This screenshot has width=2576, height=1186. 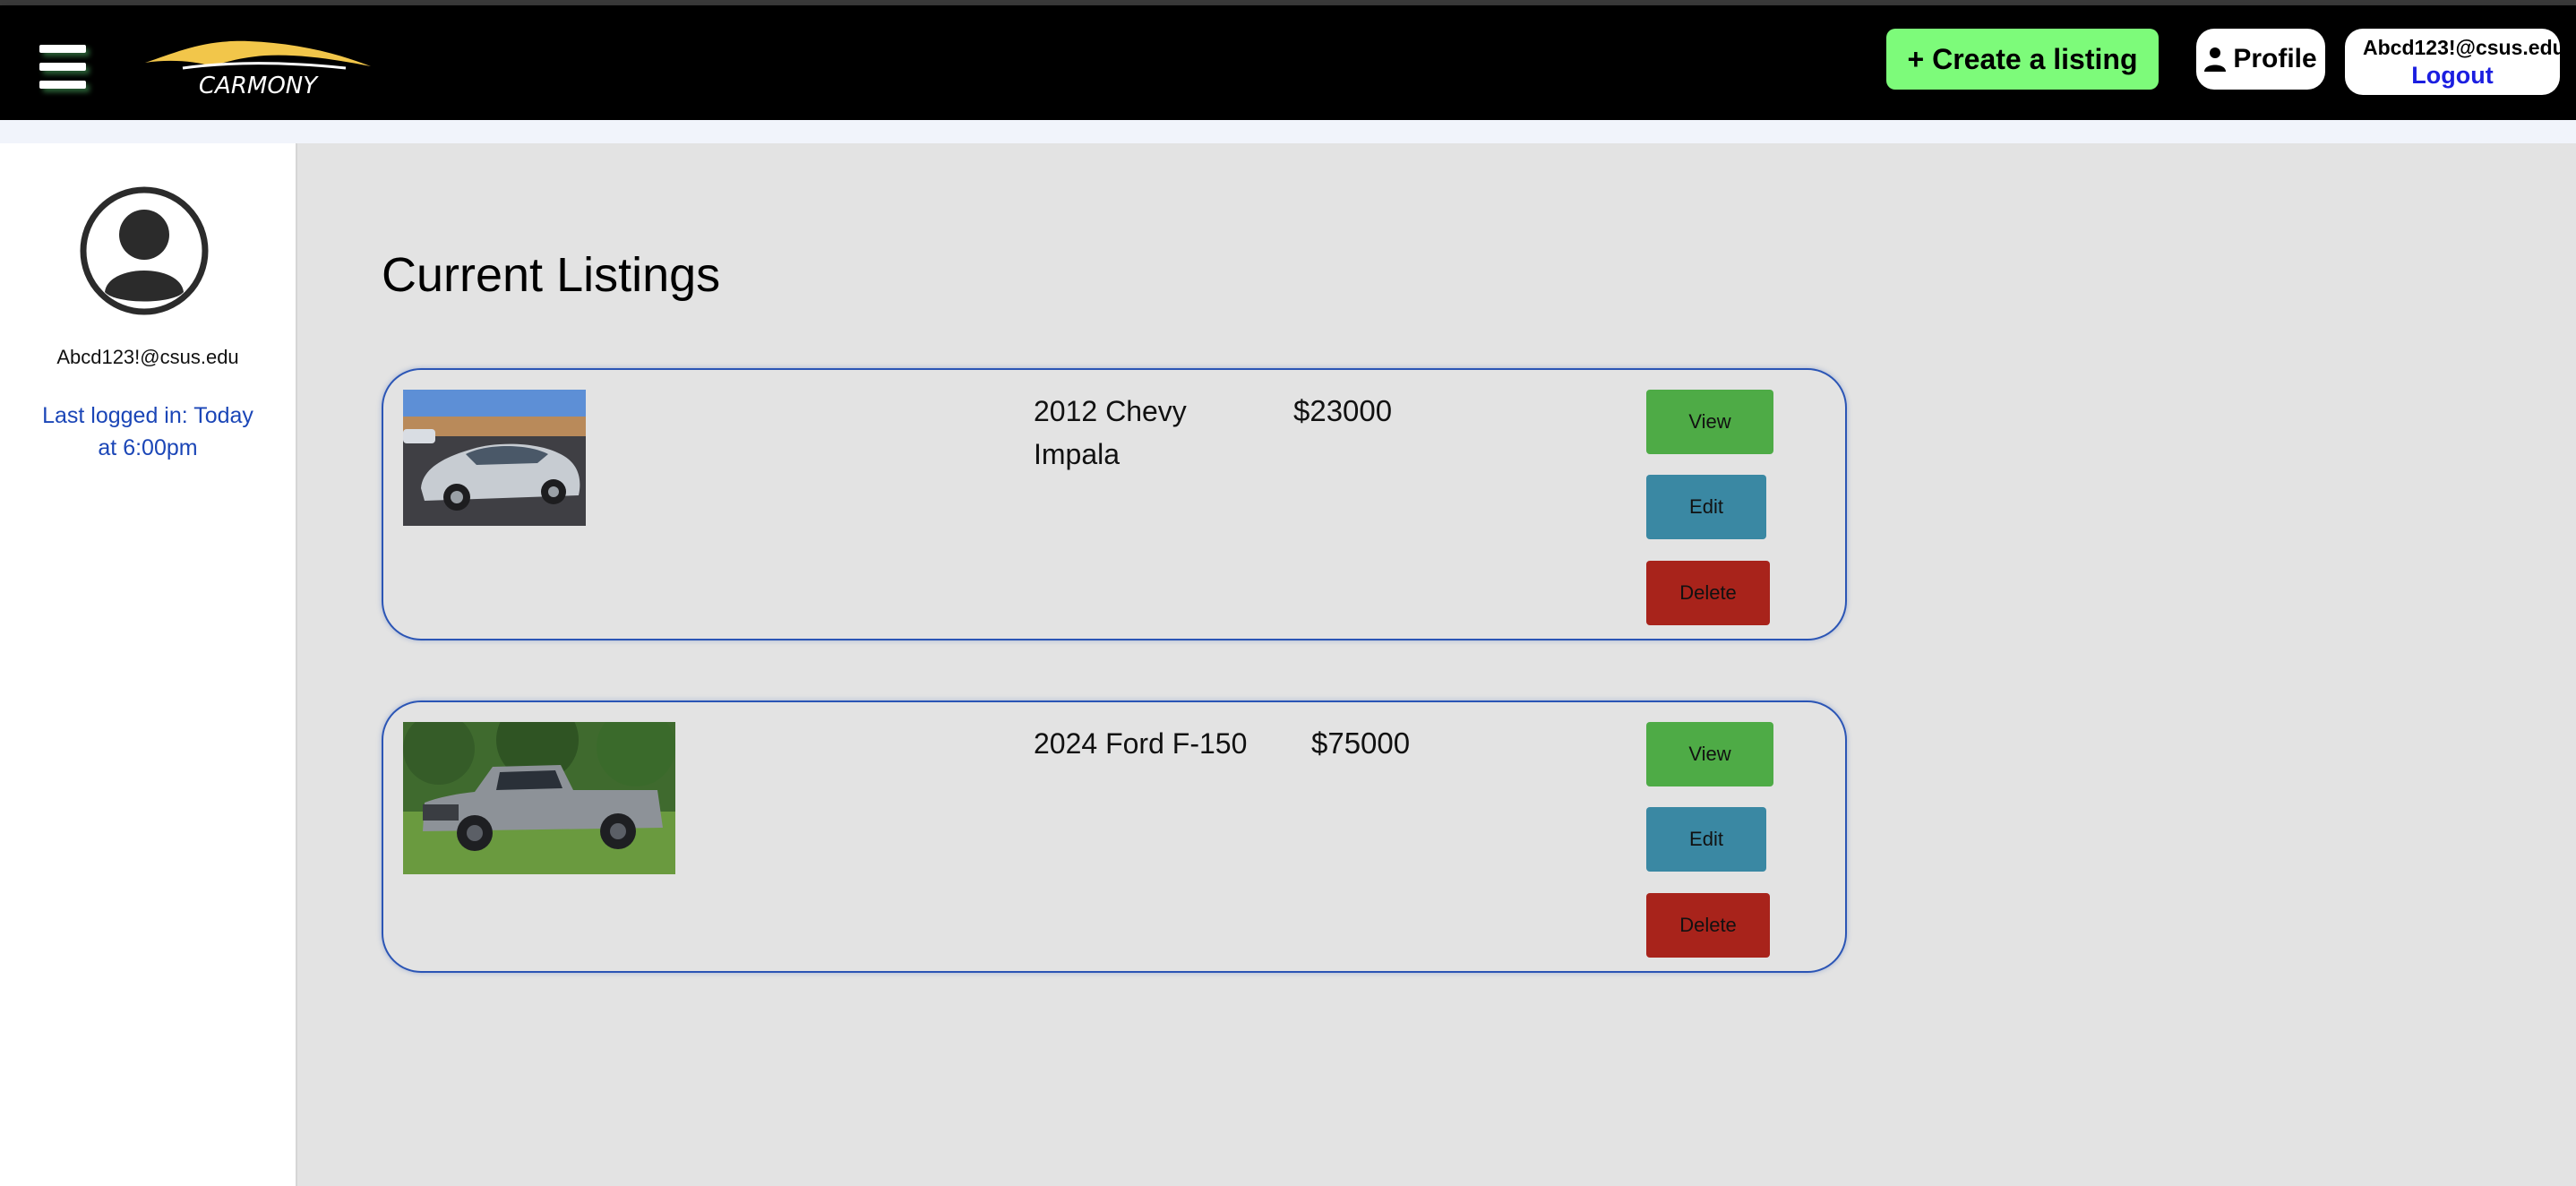 What do you see at coordinates (2275, 58) in the screenshot?
I see `profile-label: Profile` at bounding box center [2275, 58].